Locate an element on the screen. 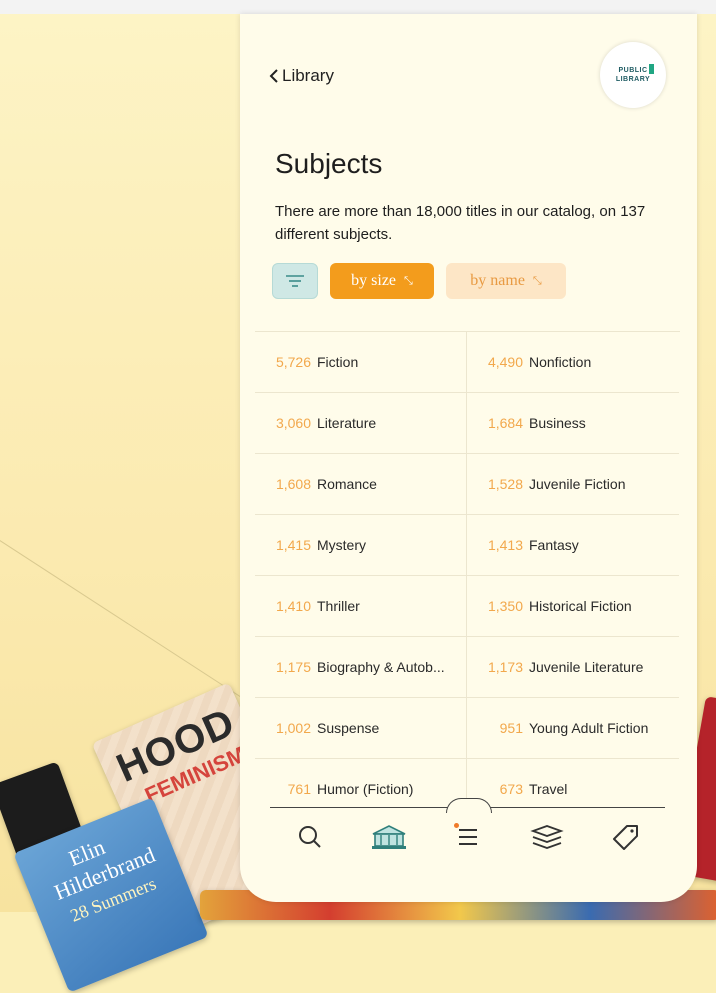 This screenshot has width=716, height=993. filter-button is located at coordinates (295, 281).